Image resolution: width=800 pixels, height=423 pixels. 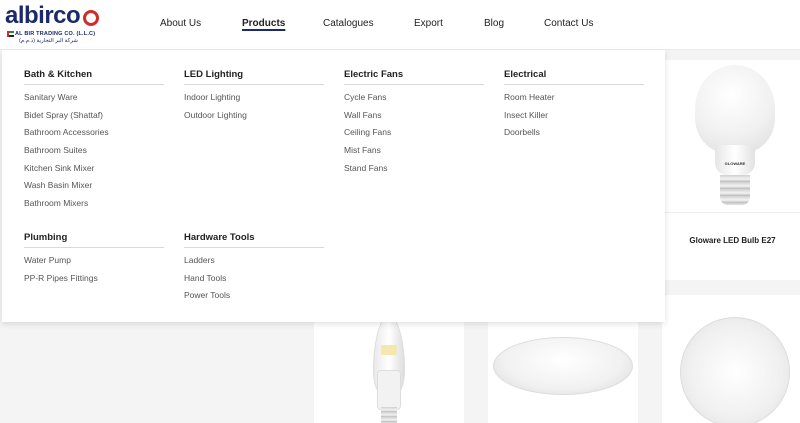 I want to click on round-light-image, so click(x=735, y=370).